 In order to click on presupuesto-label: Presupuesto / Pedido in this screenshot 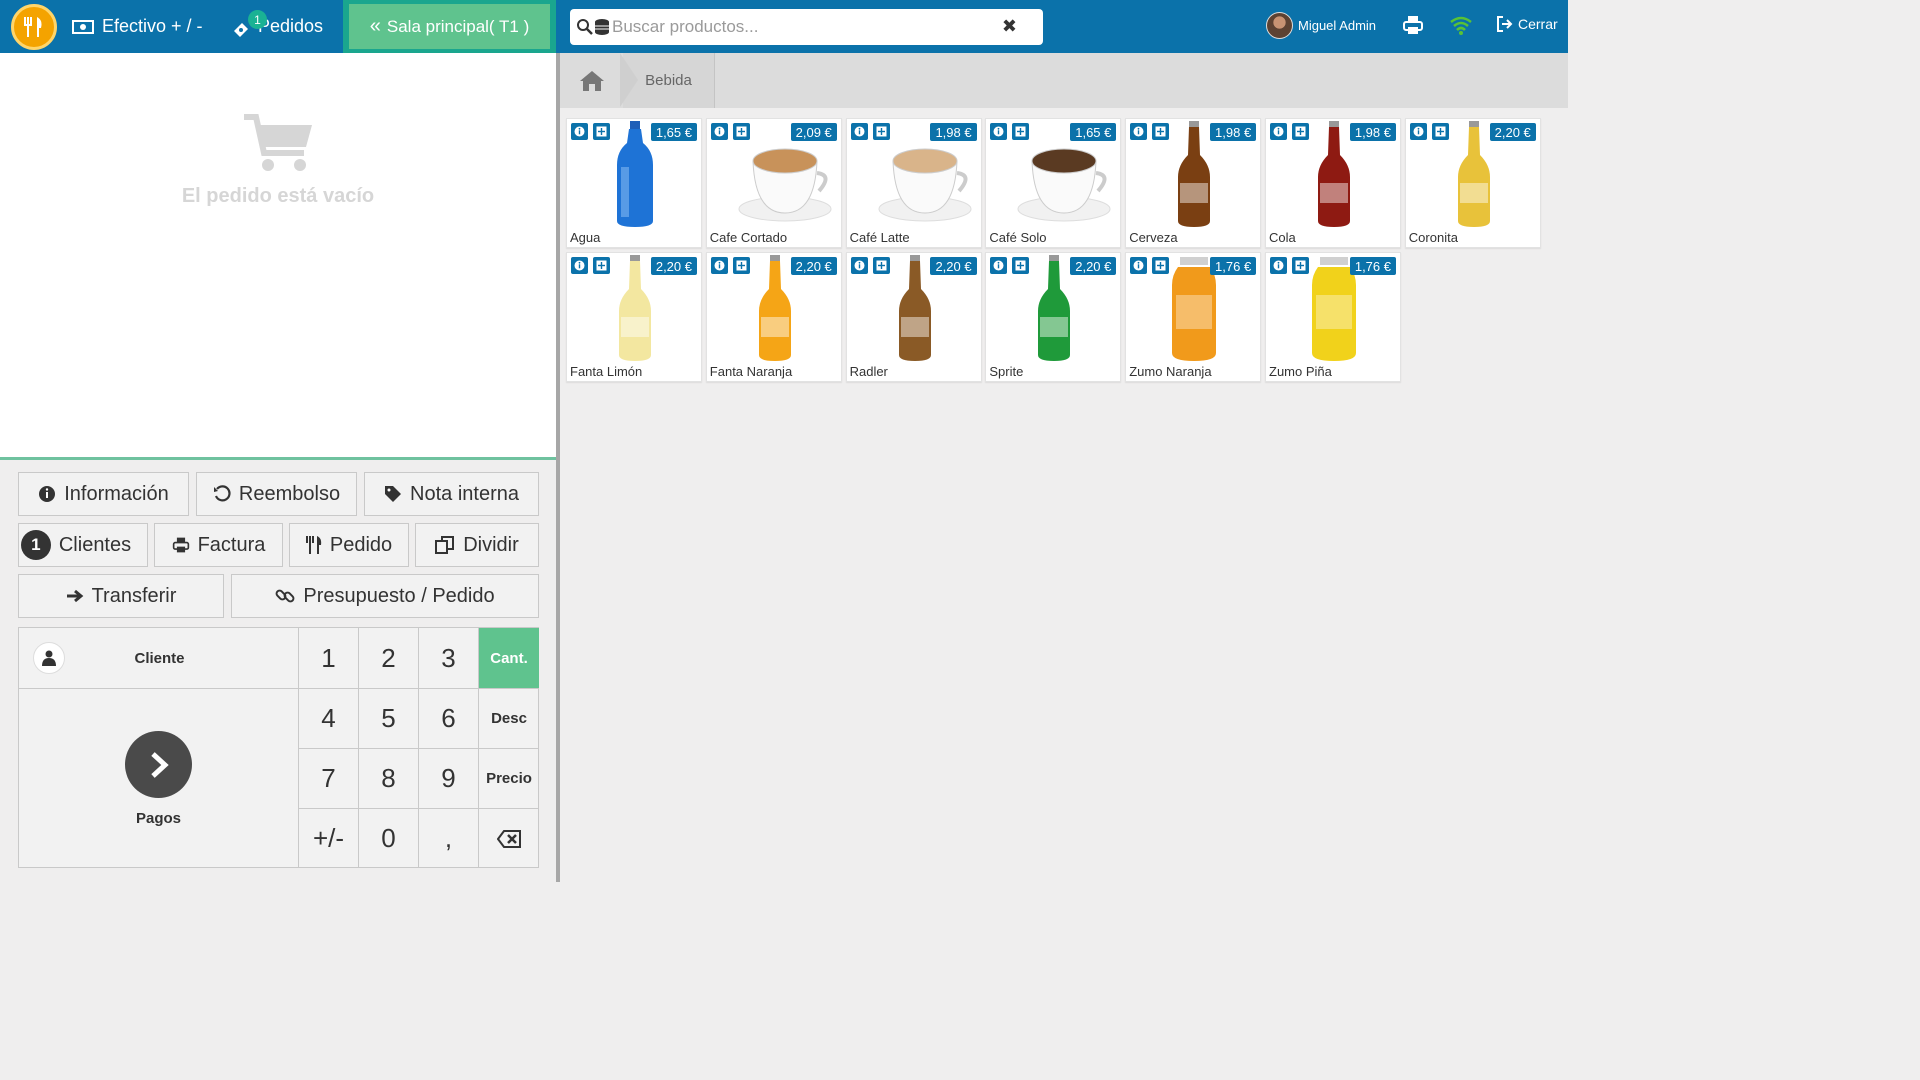, I will do `click(399, 595)`.